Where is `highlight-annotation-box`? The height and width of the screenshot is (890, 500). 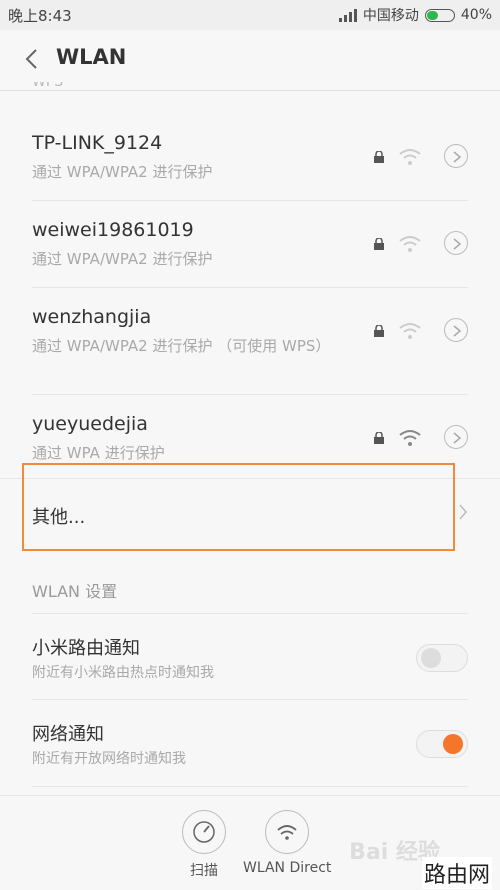
highlight-annotation-box is located at coordinates (238, 507).